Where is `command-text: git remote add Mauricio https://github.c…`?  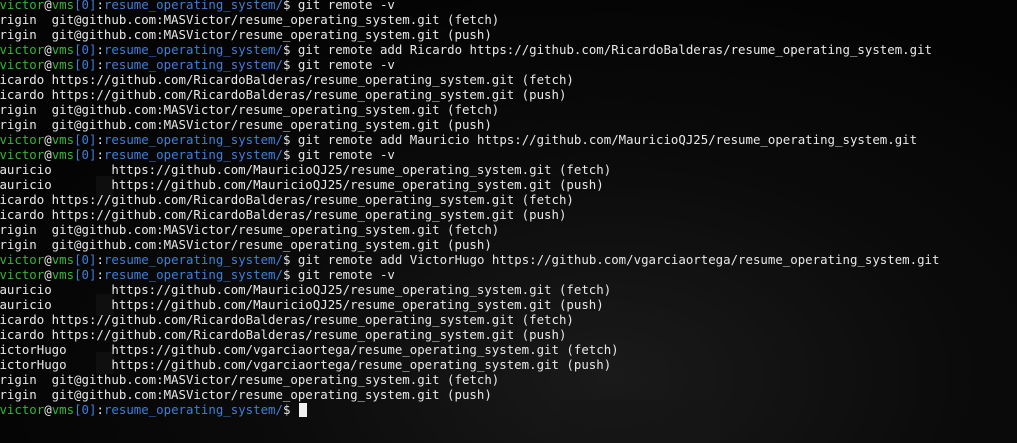
command-text: git remote add Mauricio https://github.c… is located at coordinates (604, 139).